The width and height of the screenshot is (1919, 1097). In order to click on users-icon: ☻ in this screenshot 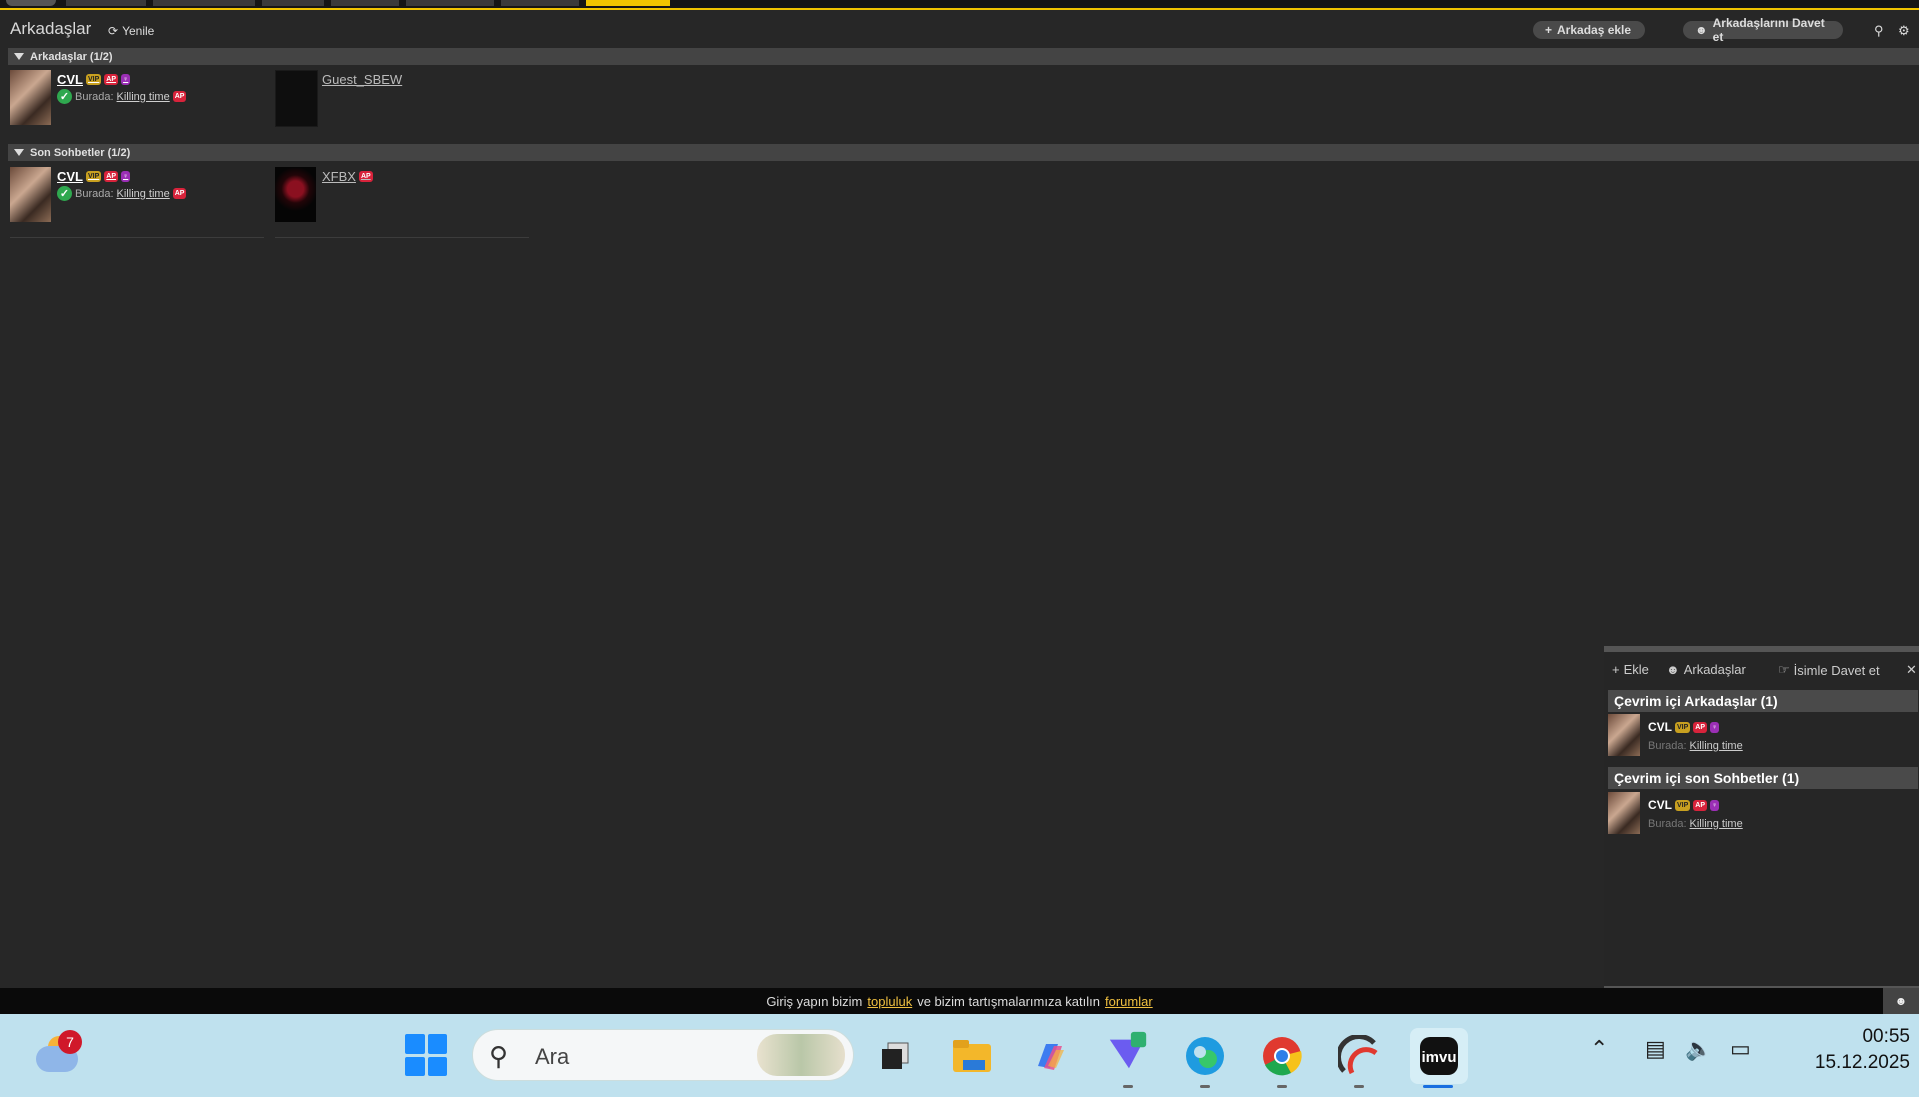, I will do `click(1673, 669)`.